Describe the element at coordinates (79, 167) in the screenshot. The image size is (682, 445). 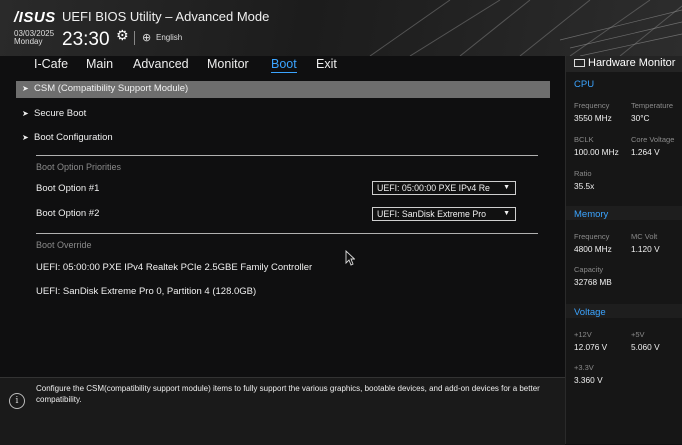
I see `boot-option-priorities-label: Boot Option Priorities` at that location.